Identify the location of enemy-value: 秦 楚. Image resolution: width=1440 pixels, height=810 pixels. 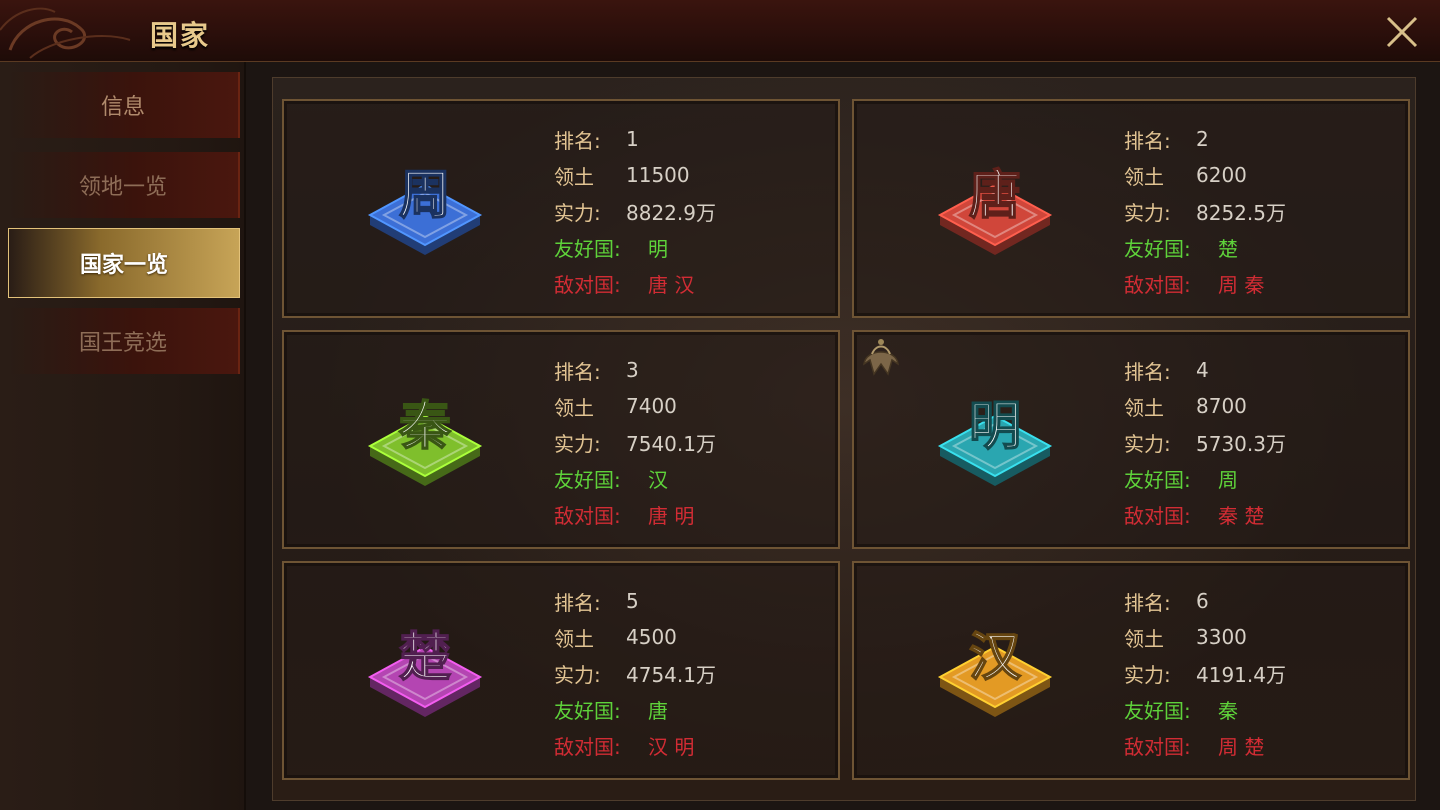
(1241, 516).